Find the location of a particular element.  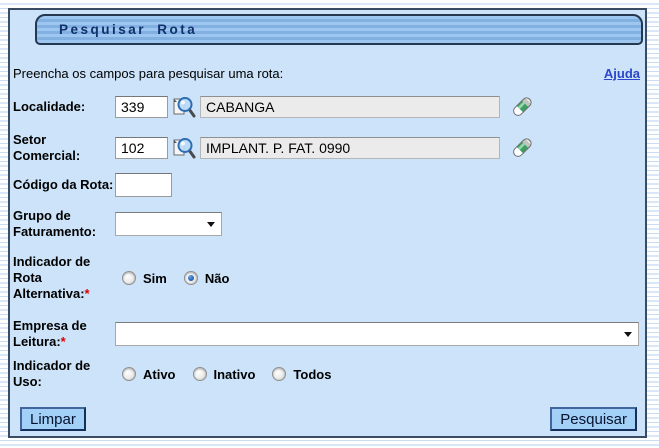

panel-header: Pesquisar Rota is located at coordinates (339, 29).